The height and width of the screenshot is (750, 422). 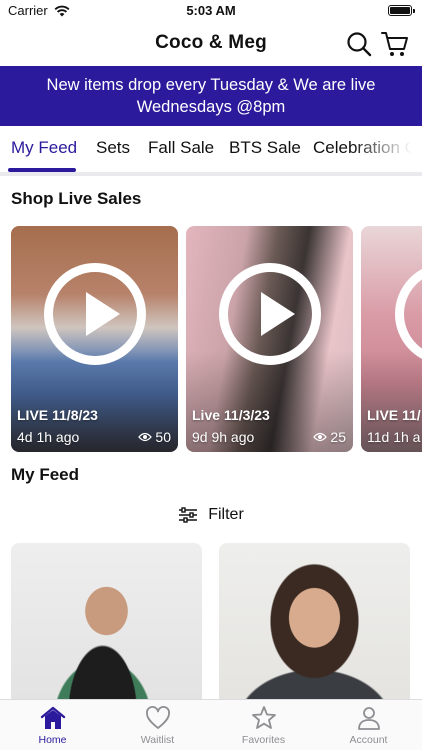 I want to click on tabbar-item-home: Home, so click(x=52, y=725).